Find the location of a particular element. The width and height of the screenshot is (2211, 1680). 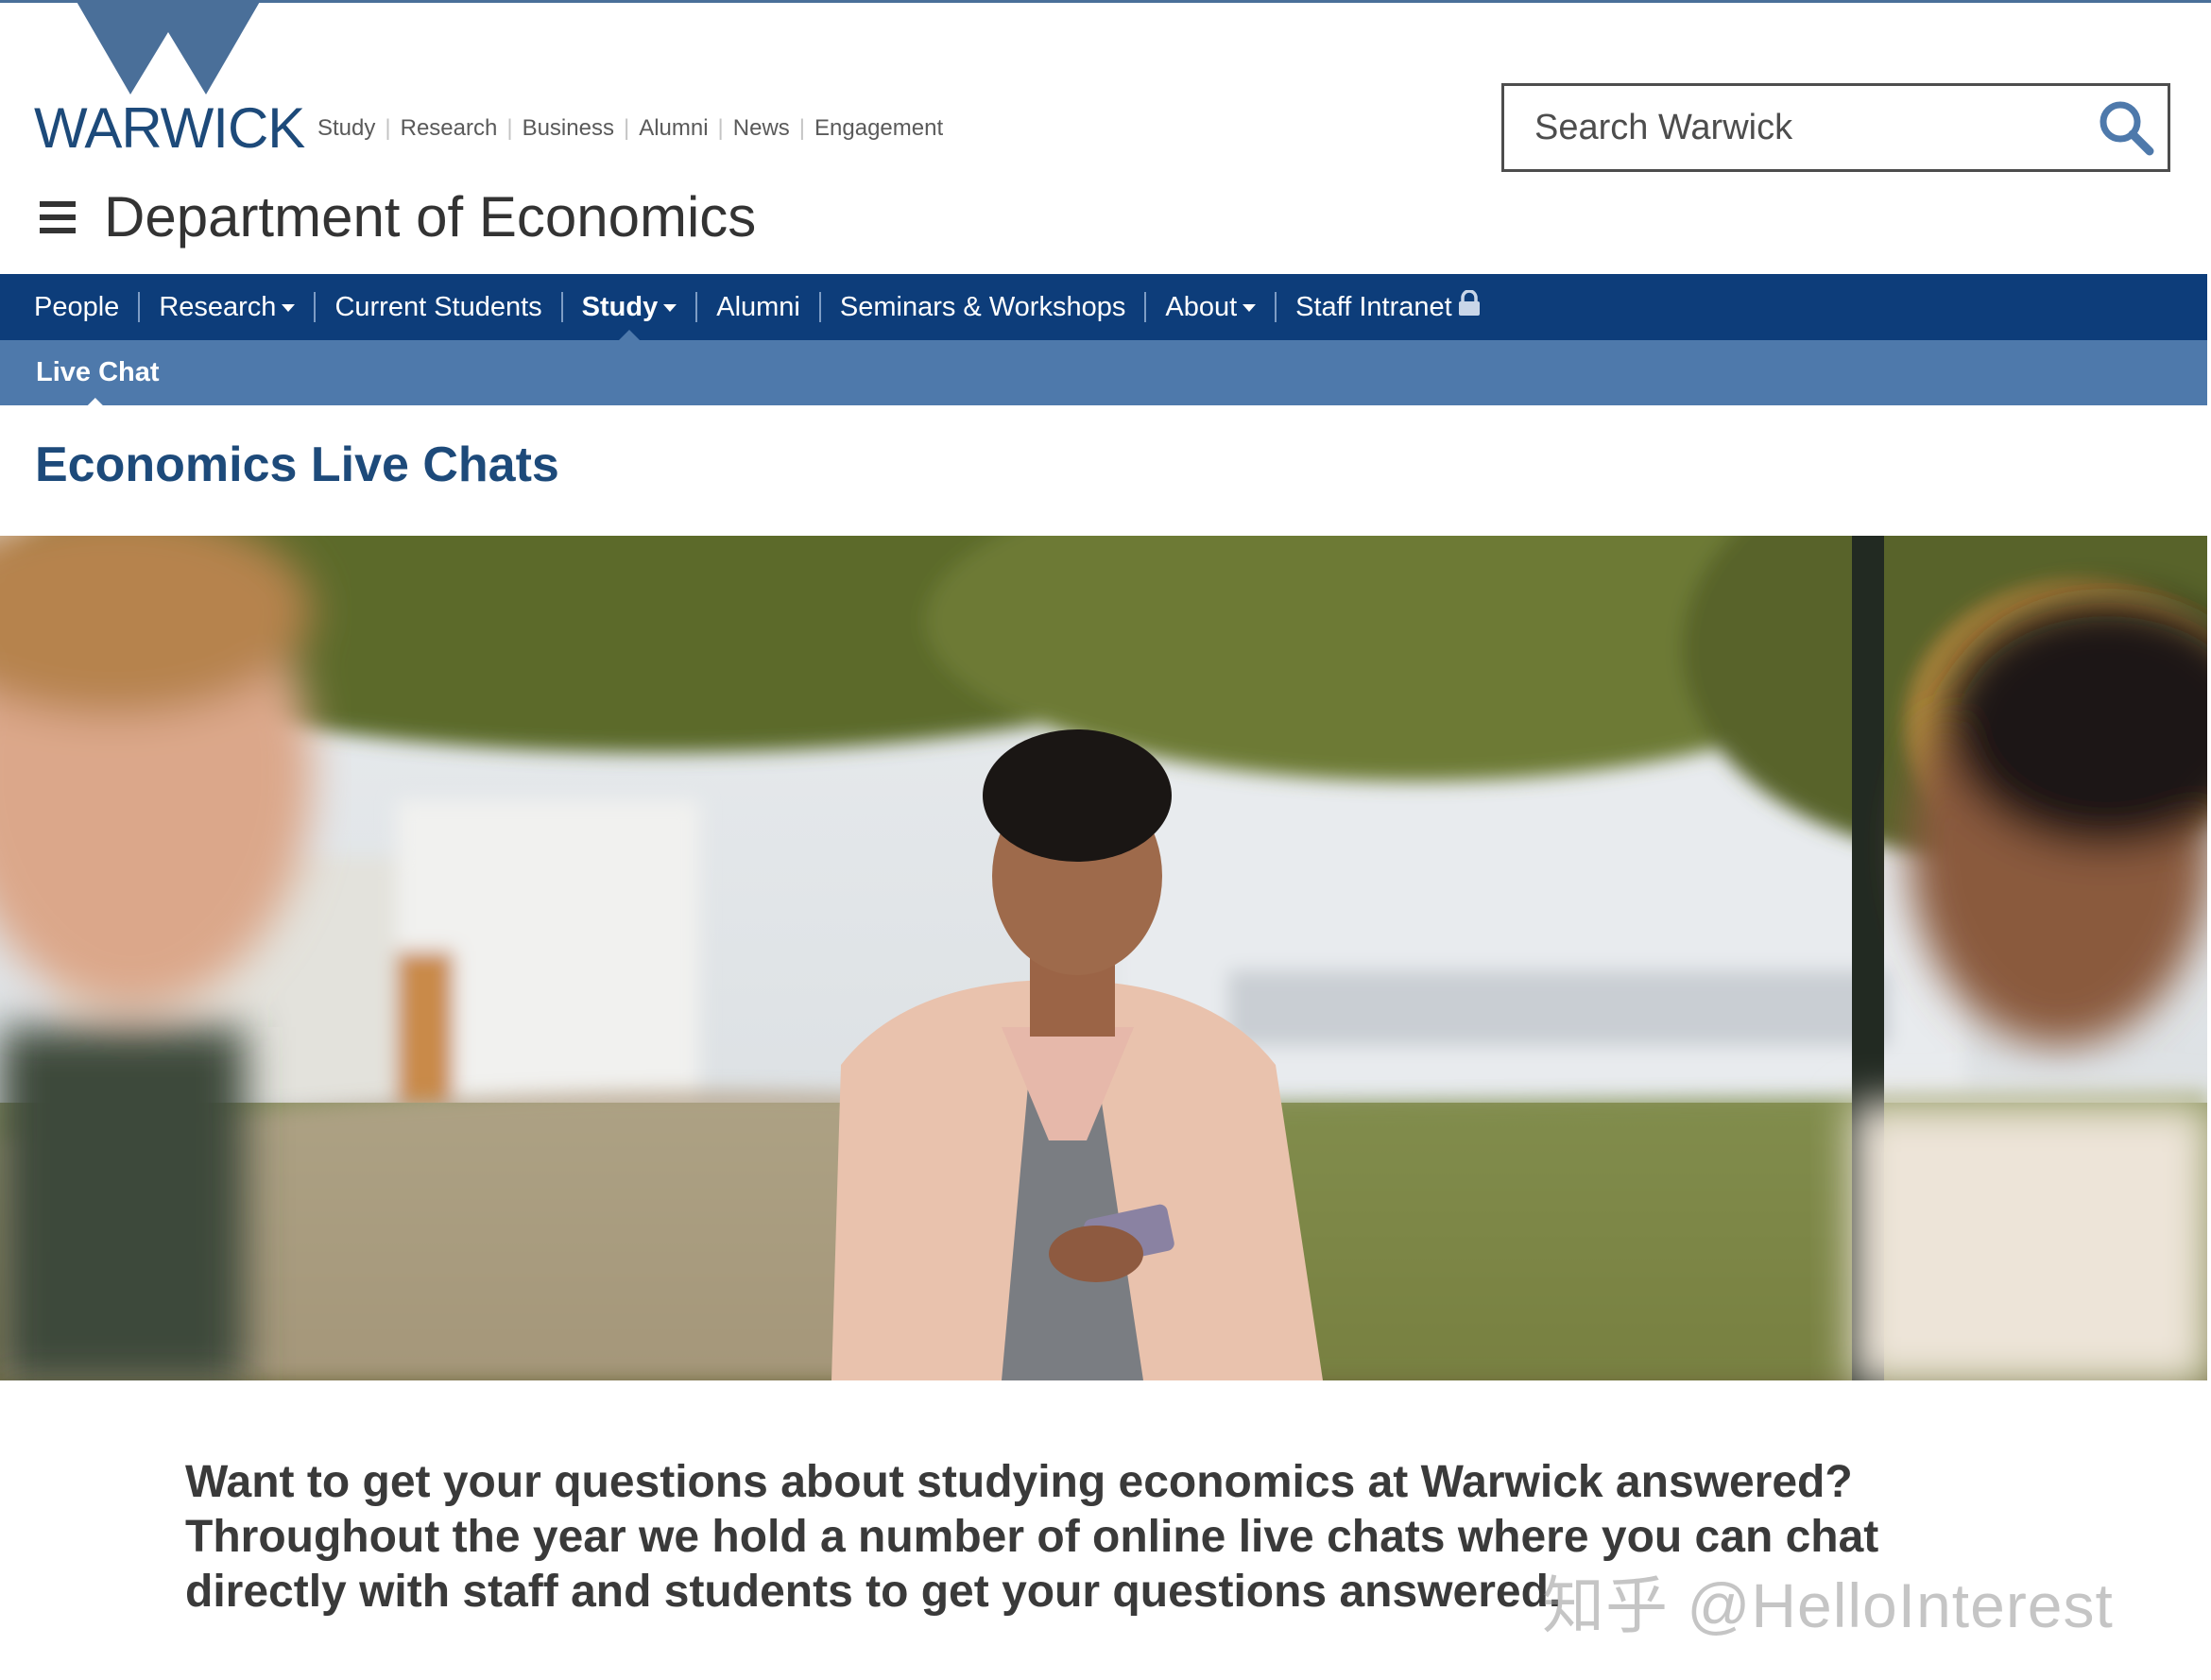

util-link-study: Study is located at coordinates (346, 128).